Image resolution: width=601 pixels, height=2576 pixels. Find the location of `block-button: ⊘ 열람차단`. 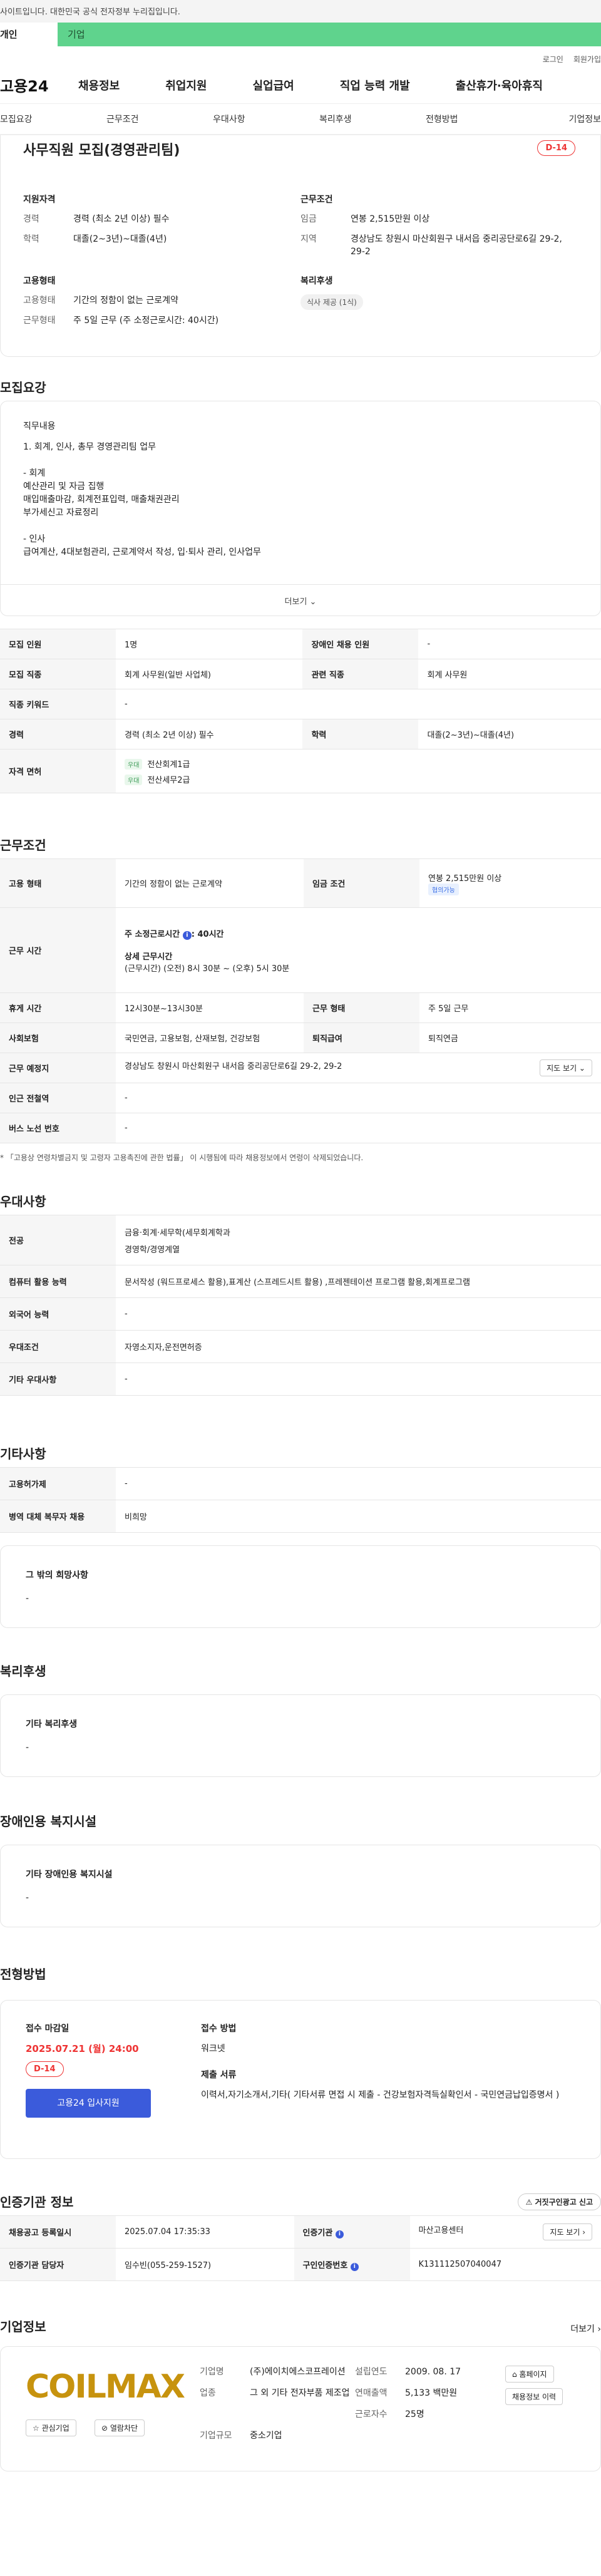

block-button: ⊘ 열람차단 is located at coordinates (120, 2428).